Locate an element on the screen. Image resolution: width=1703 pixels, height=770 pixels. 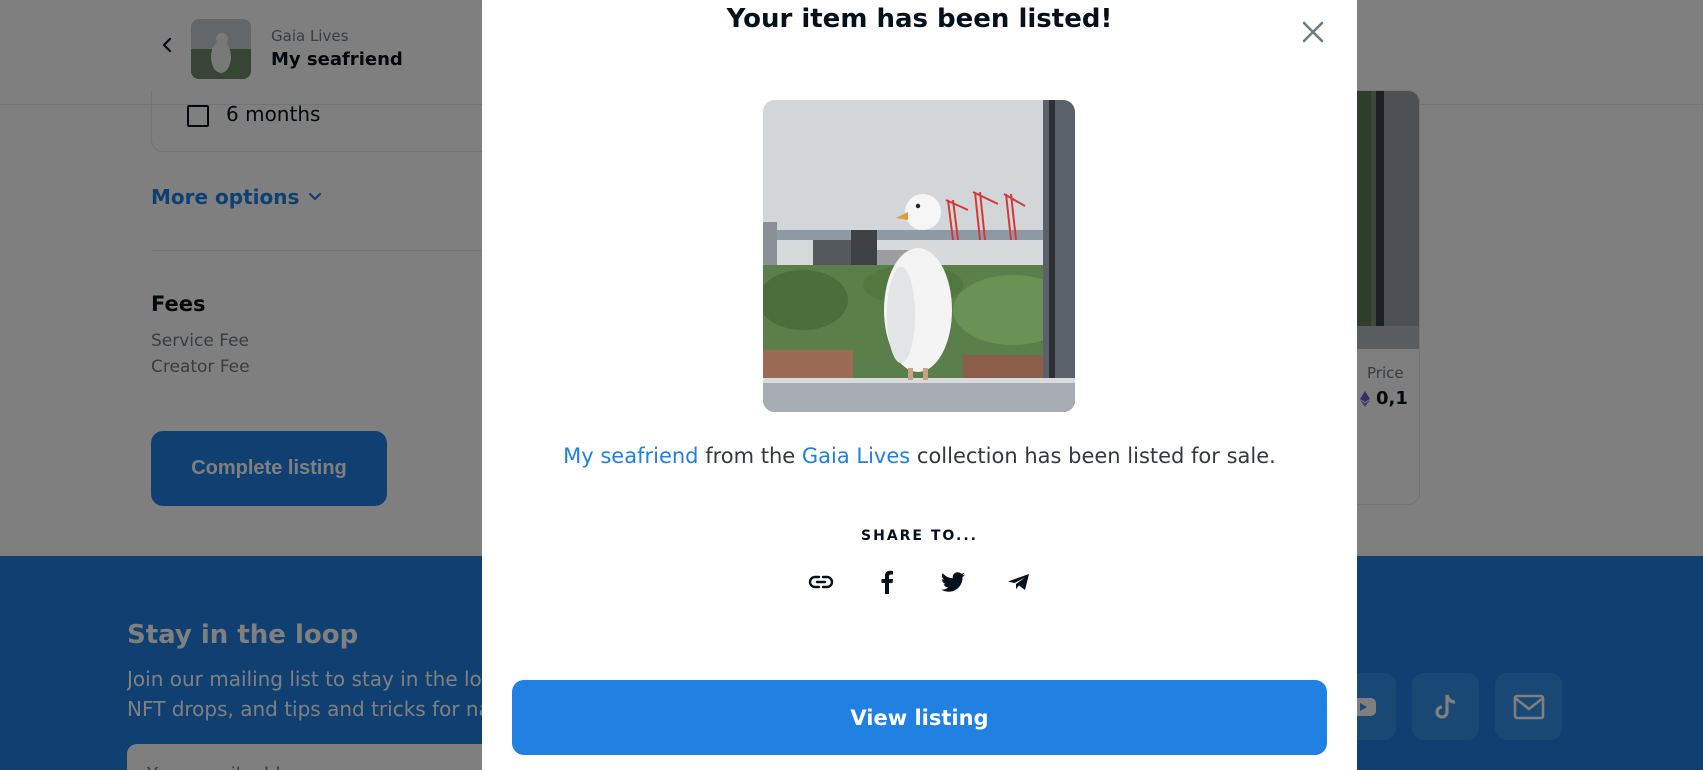
message-text: collection has been listed for sale. is located at coordinates (1093, 456).